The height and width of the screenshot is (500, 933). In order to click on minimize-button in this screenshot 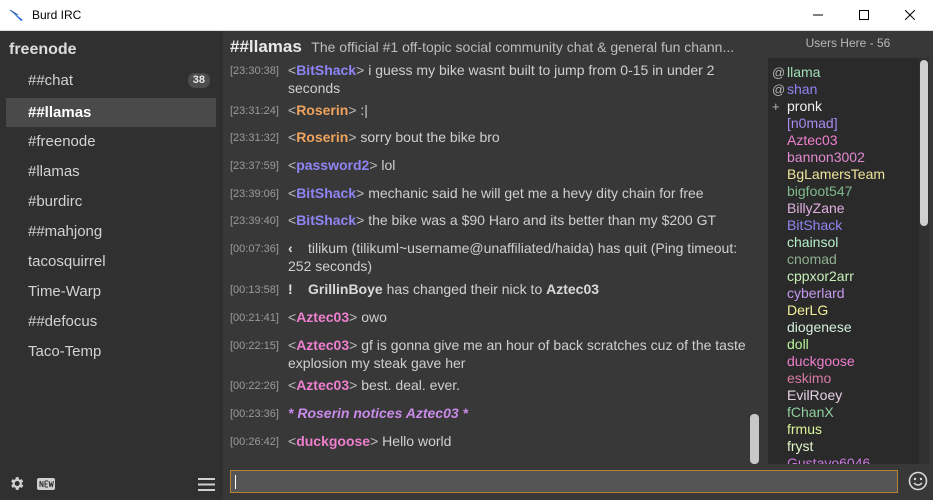, I will do `click(818, 15)`.